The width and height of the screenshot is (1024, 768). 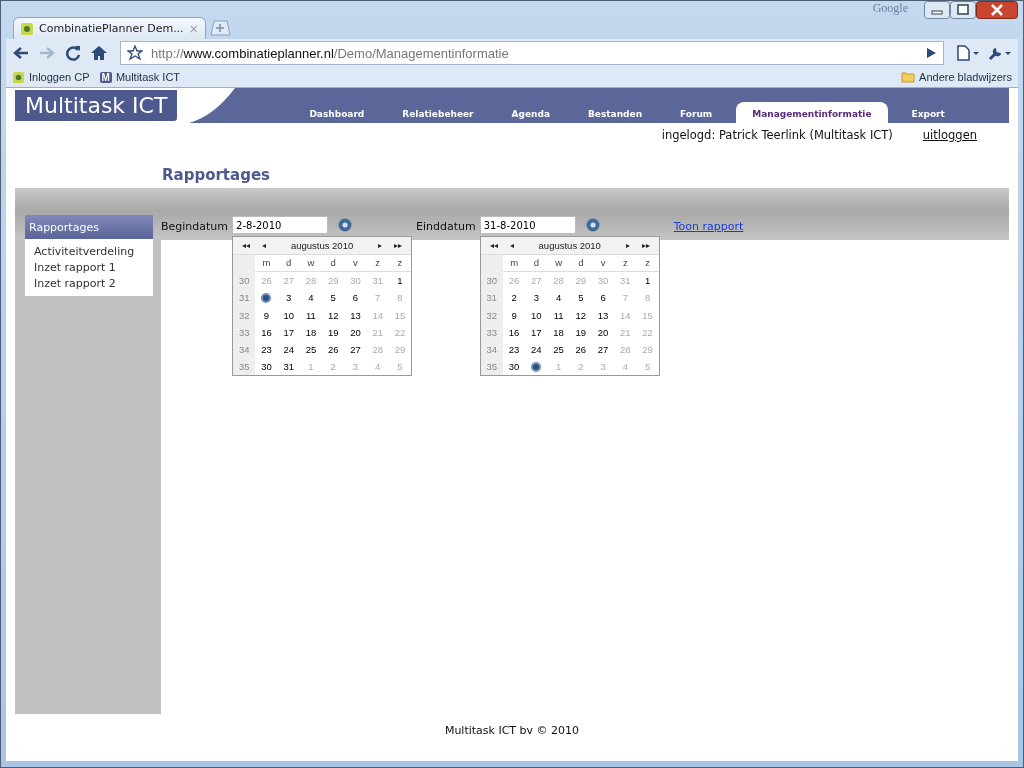 I want to click on month-title: augustus 2010, so click(x=569, y=245).